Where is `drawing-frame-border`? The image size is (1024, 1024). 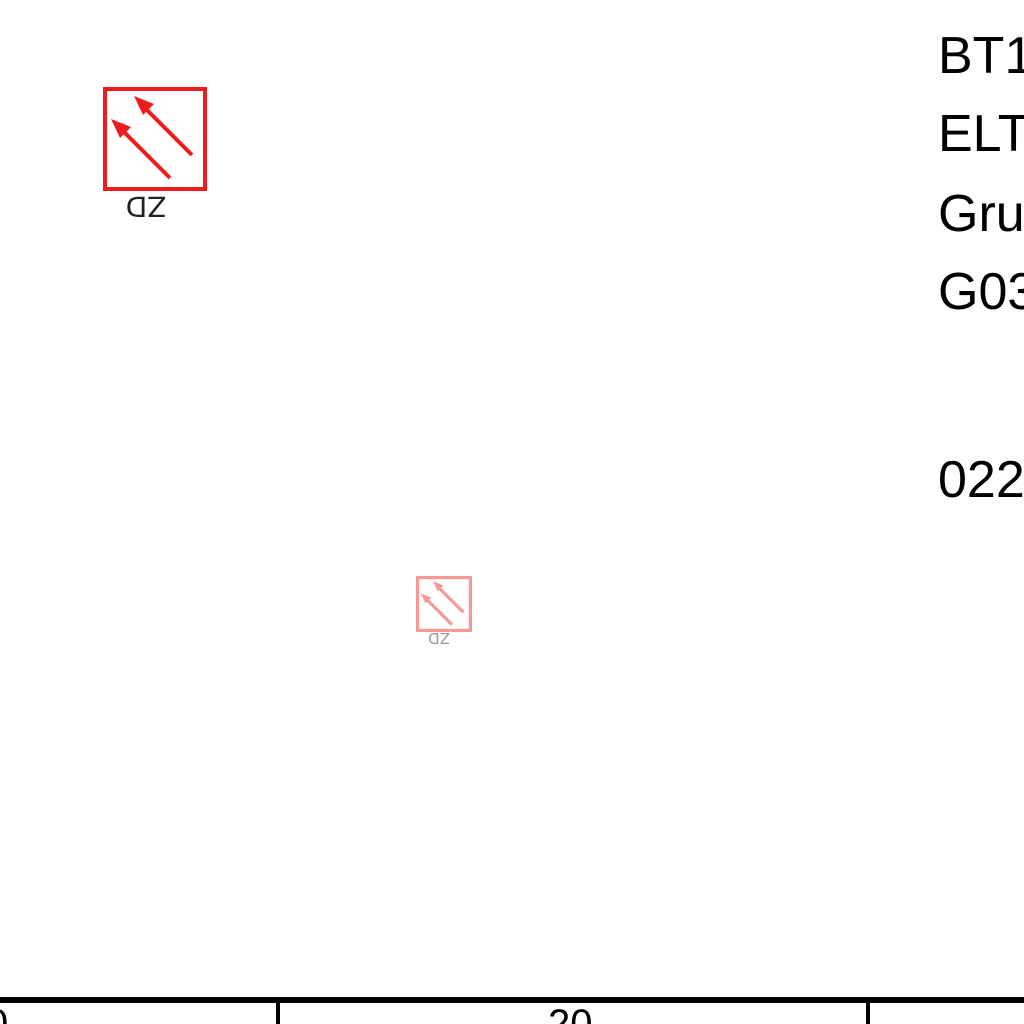 drawing-frame-border is located at coordinates (512, 1000).